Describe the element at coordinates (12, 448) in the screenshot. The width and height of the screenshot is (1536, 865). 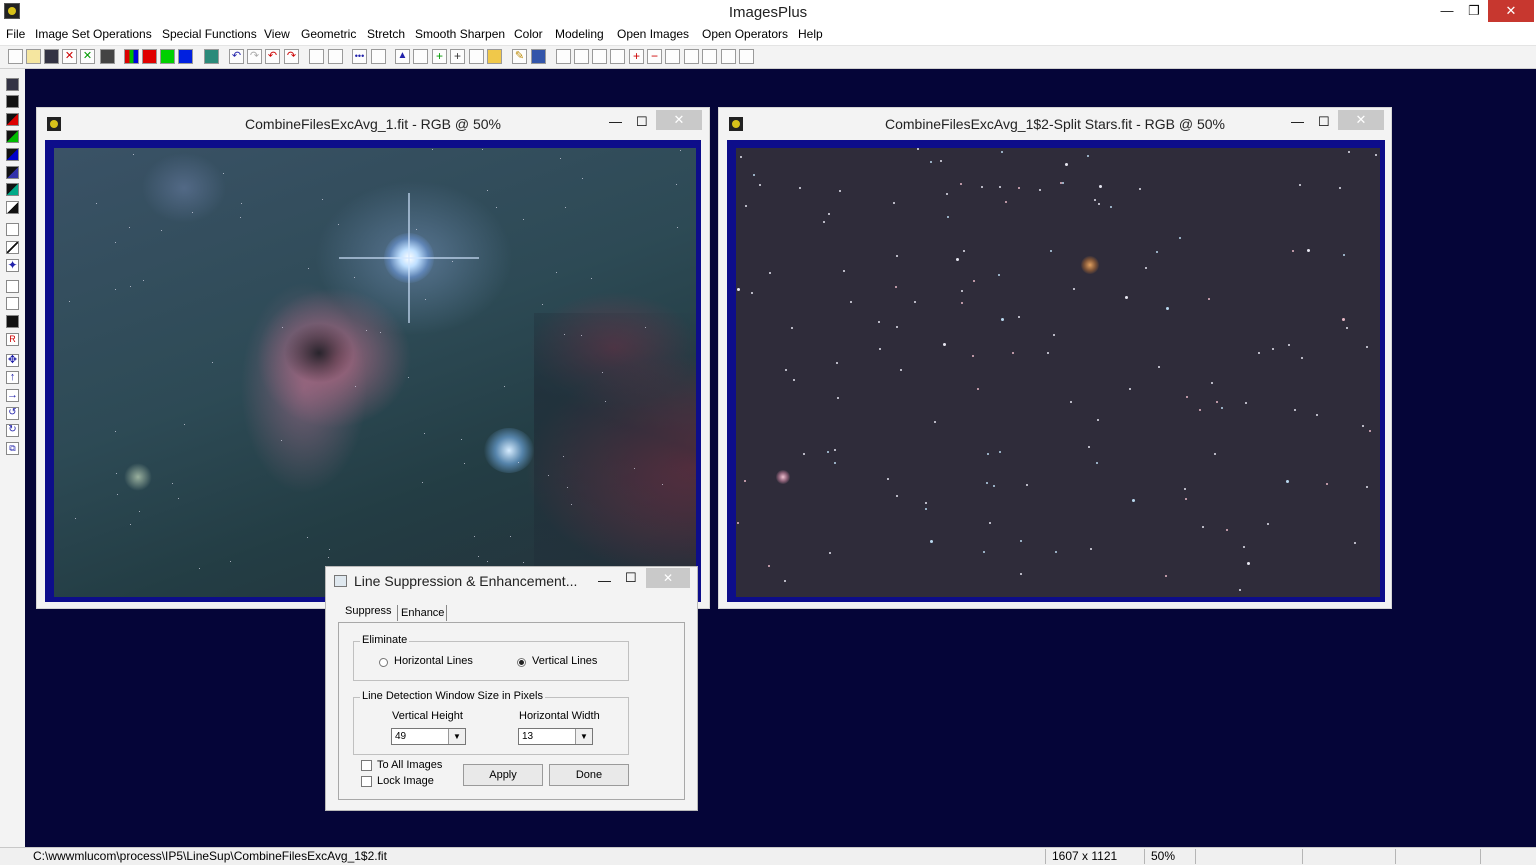
I see `tool-copy-icon: ⧉` at that location.